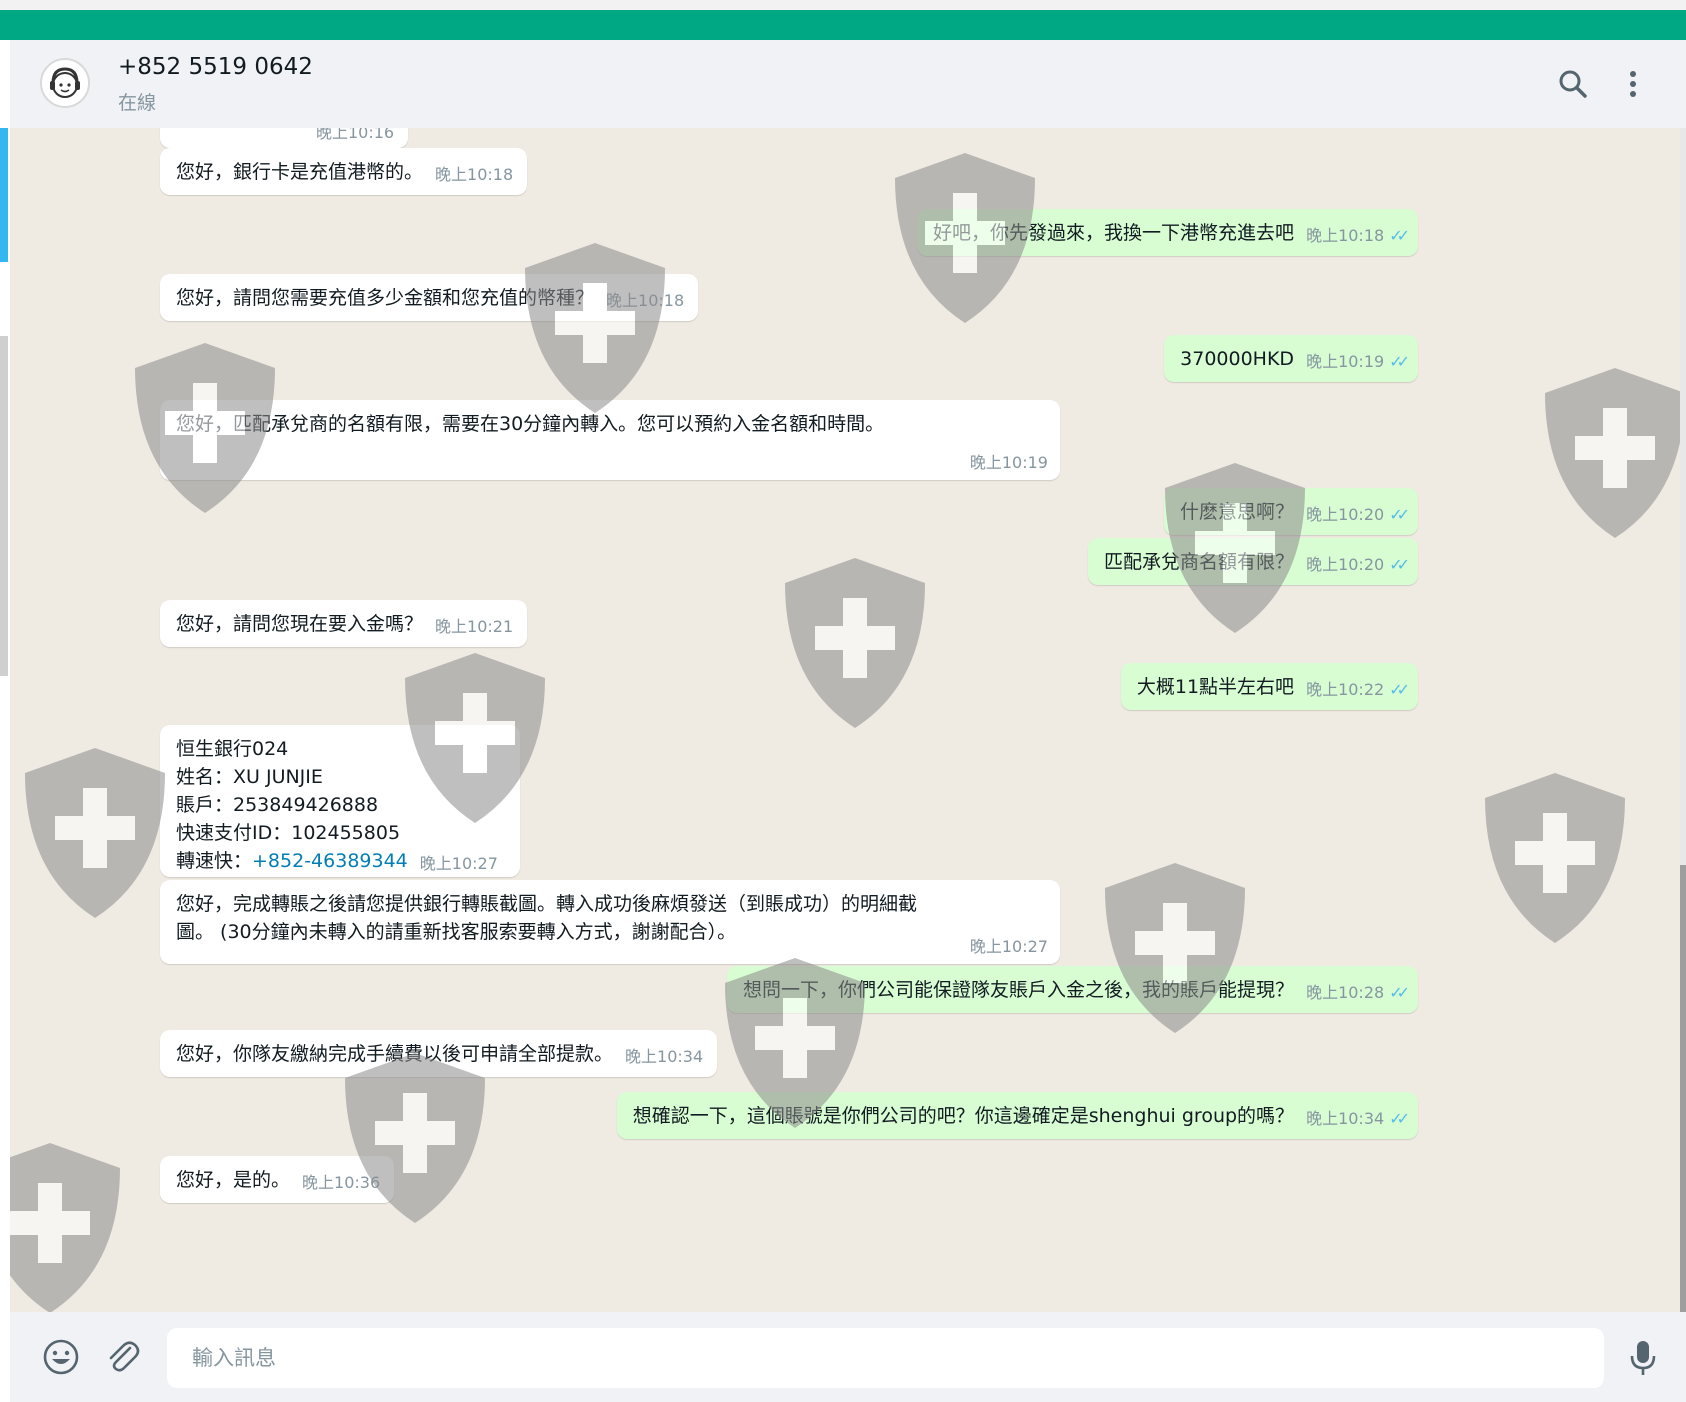 This screenshot has height=1402, width=1686. I want to click on search-icon, so click(1573, 84).